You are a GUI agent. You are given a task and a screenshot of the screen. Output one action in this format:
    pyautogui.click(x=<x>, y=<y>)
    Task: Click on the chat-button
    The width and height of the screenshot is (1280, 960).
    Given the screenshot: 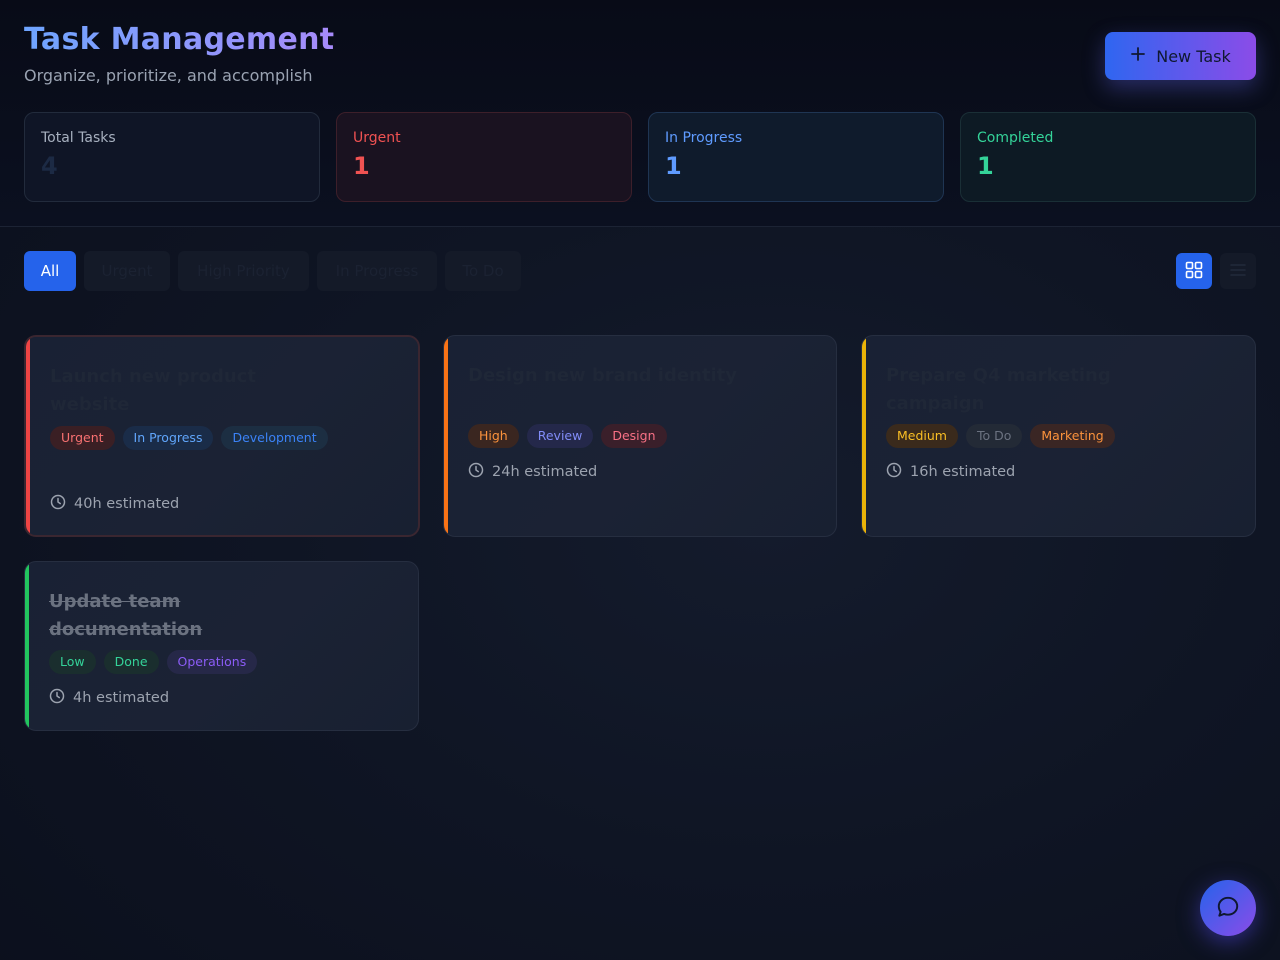 What is the action you would take?
    pyautogui.click(x=1228, y=908)
    